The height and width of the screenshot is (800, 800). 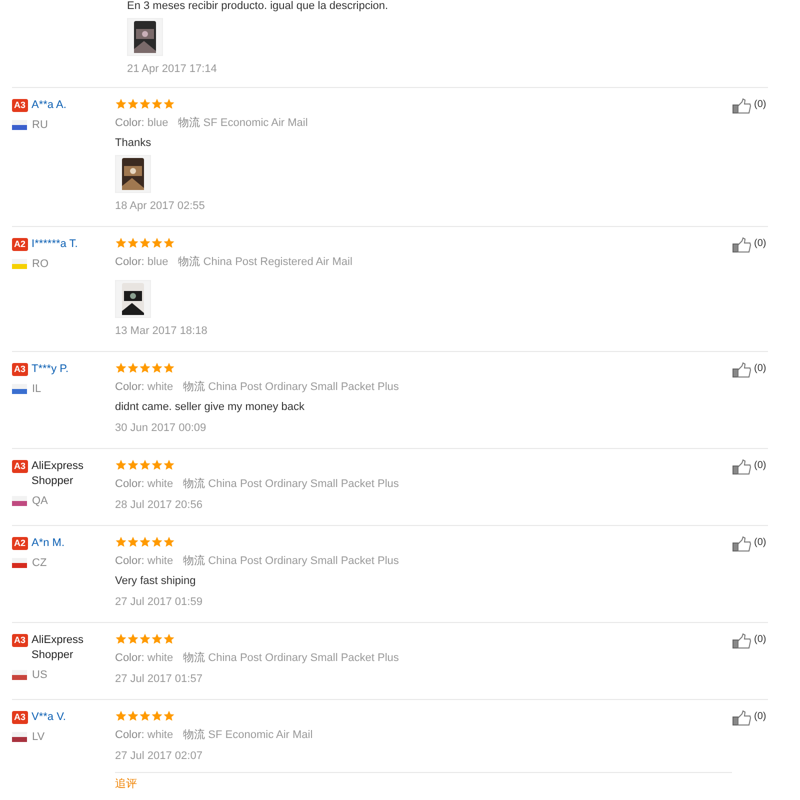 What do you see at coordinates (156, 581) in the screenshot?
I see `review-text: Very fast shiping` at bounding box center [156, 581].